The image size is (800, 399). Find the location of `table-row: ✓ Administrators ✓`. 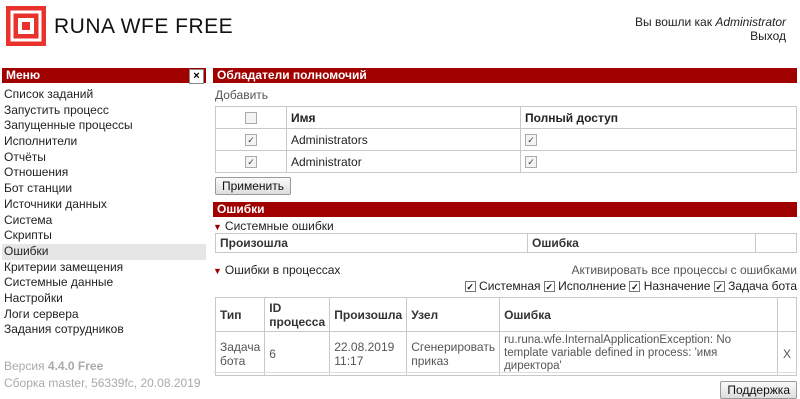

table-row: ✓ Administrators ✓ is located at coordinates (506, 139).